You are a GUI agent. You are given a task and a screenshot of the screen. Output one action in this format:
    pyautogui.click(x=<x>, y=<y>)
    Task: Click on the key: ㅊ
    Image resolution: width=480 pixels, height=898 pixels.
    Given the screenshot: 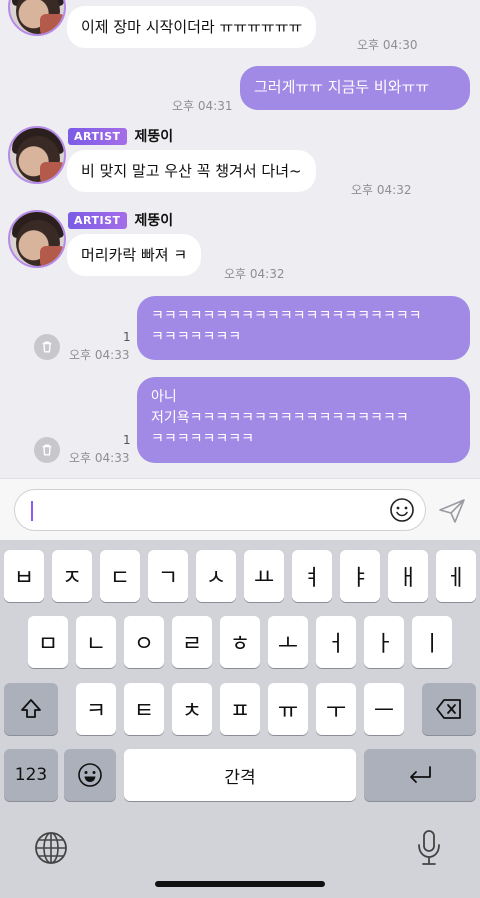 What is the action you would take?
    pyautogui.click(x=192, y=709)
    